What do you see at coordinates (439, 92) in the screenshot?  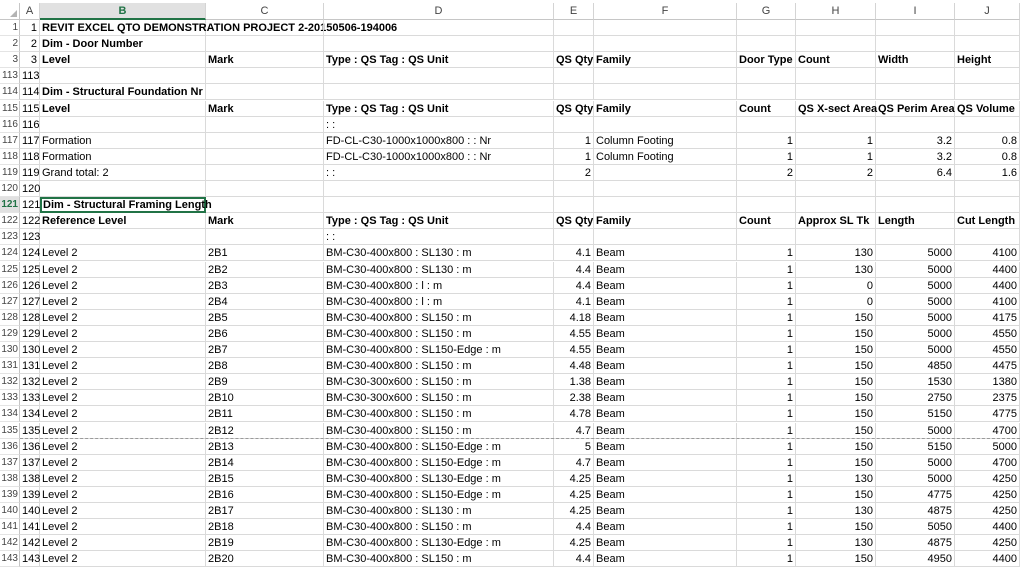 I see `cell-d` at bounding box center [439, 92].